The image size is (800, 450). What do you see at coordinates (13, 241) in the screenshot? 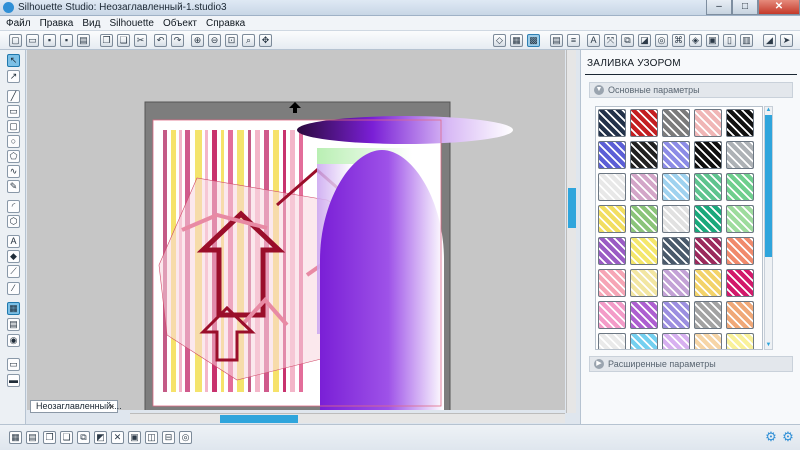
I see `text-tool-icon: A` at bounding box center [13, 241].